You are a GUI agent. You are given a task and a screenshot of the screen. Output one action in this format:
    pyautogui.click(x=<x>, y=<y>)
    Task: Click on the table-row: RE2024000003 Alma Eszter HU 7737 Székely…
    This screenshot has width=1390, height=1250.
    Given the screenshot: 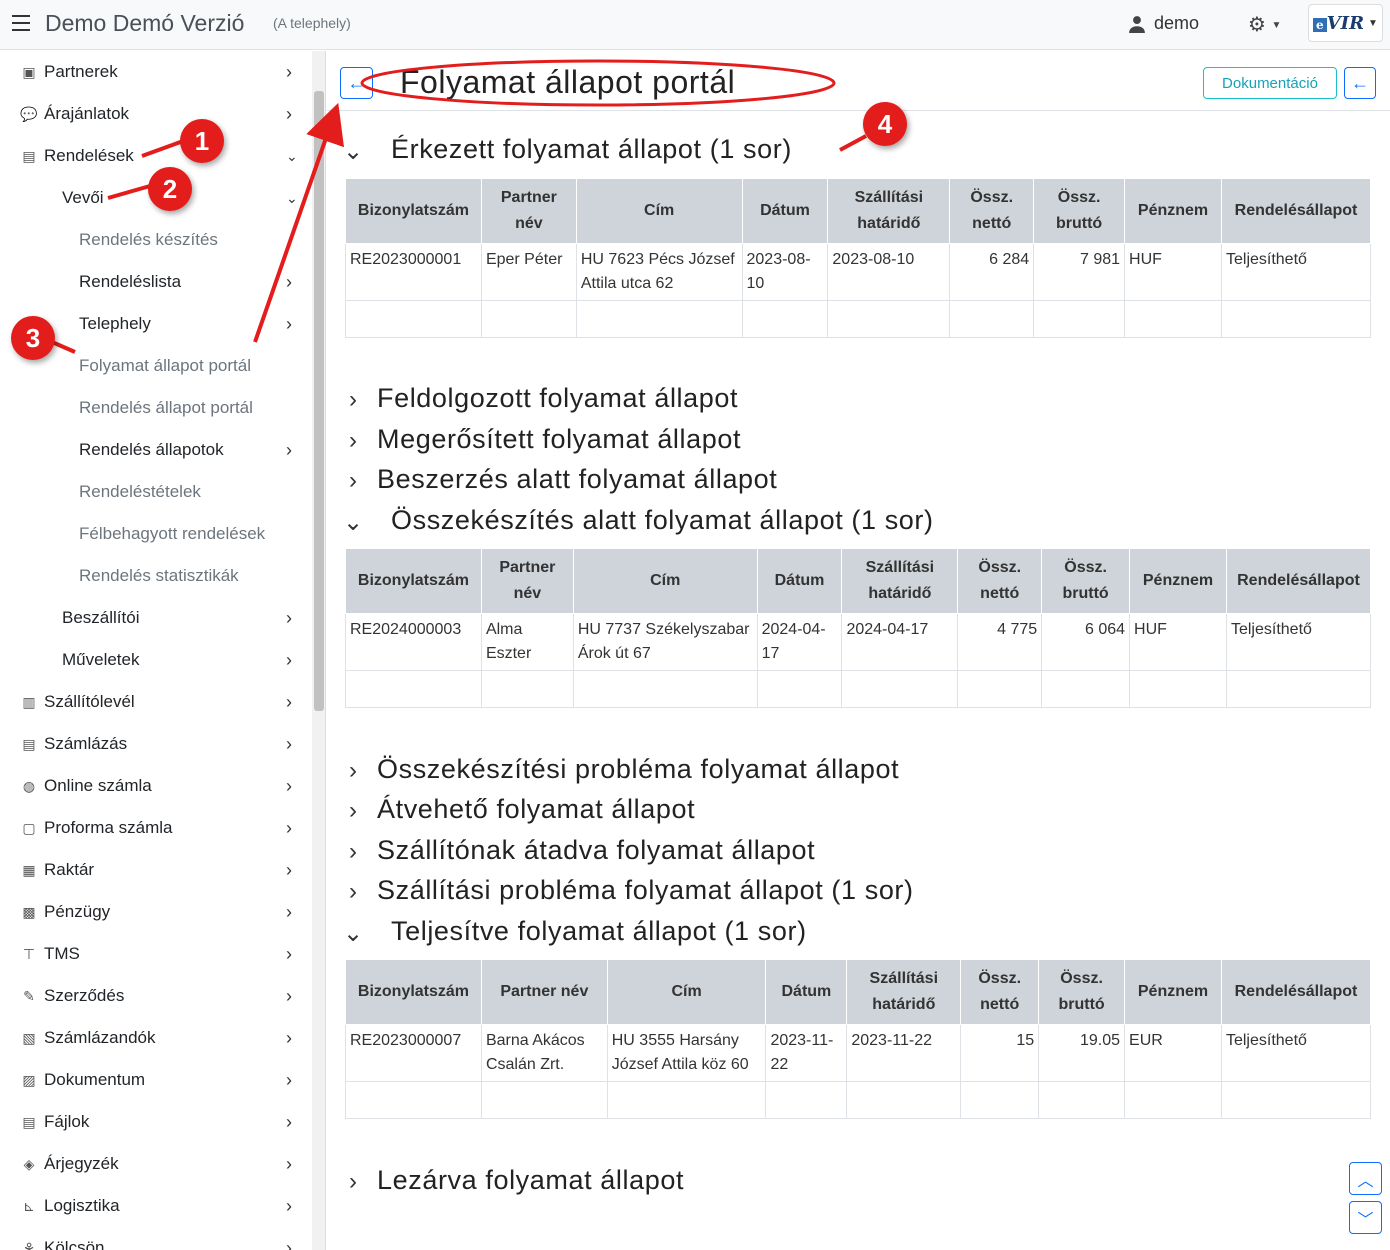 What is the action you would take?
    pyautogui.click(x=858, y=642)
    